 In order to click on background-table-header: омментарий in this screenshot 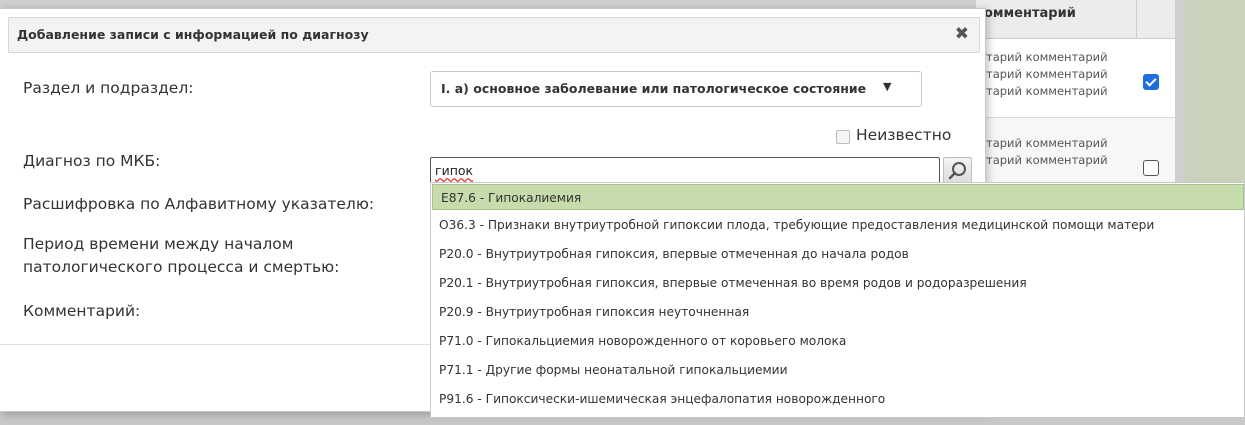, I will do `click(1076, 19)`.